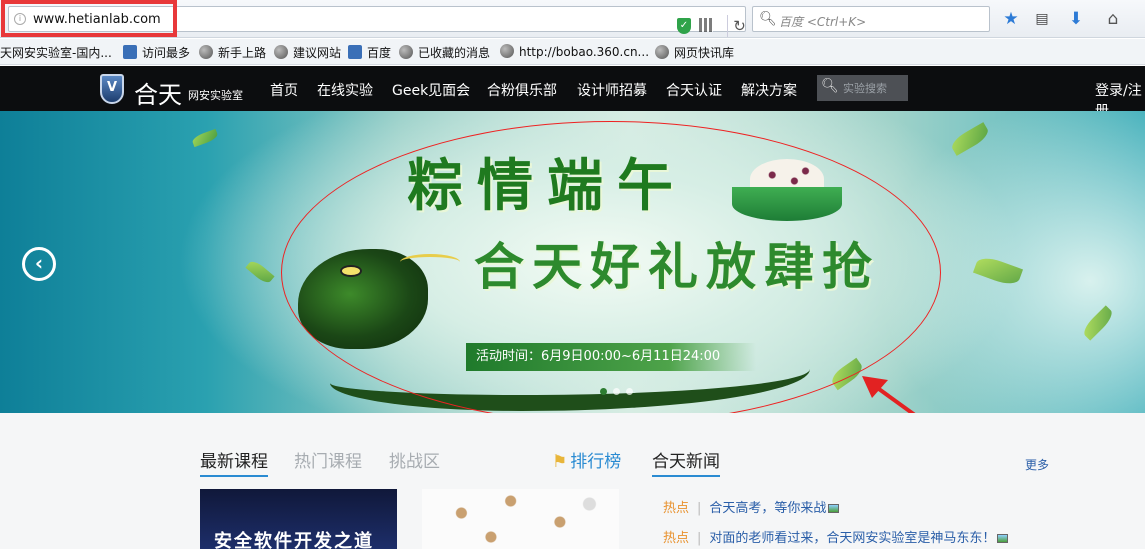  Describe the element at coordinates (158, 92) in the screenshot. I see `logo-text: 合天` at that location.